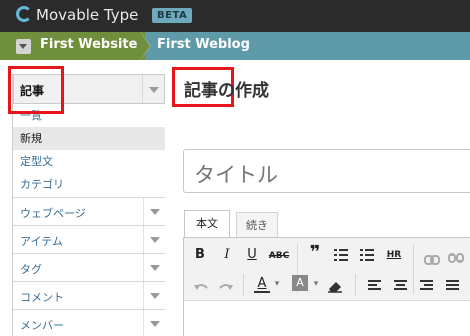 The image size is (470, 336). What do you see at coordinates (235, 16) in the screenshot?
I see `top-bar: Movable Type BETA` at bounding box center [235, 16].